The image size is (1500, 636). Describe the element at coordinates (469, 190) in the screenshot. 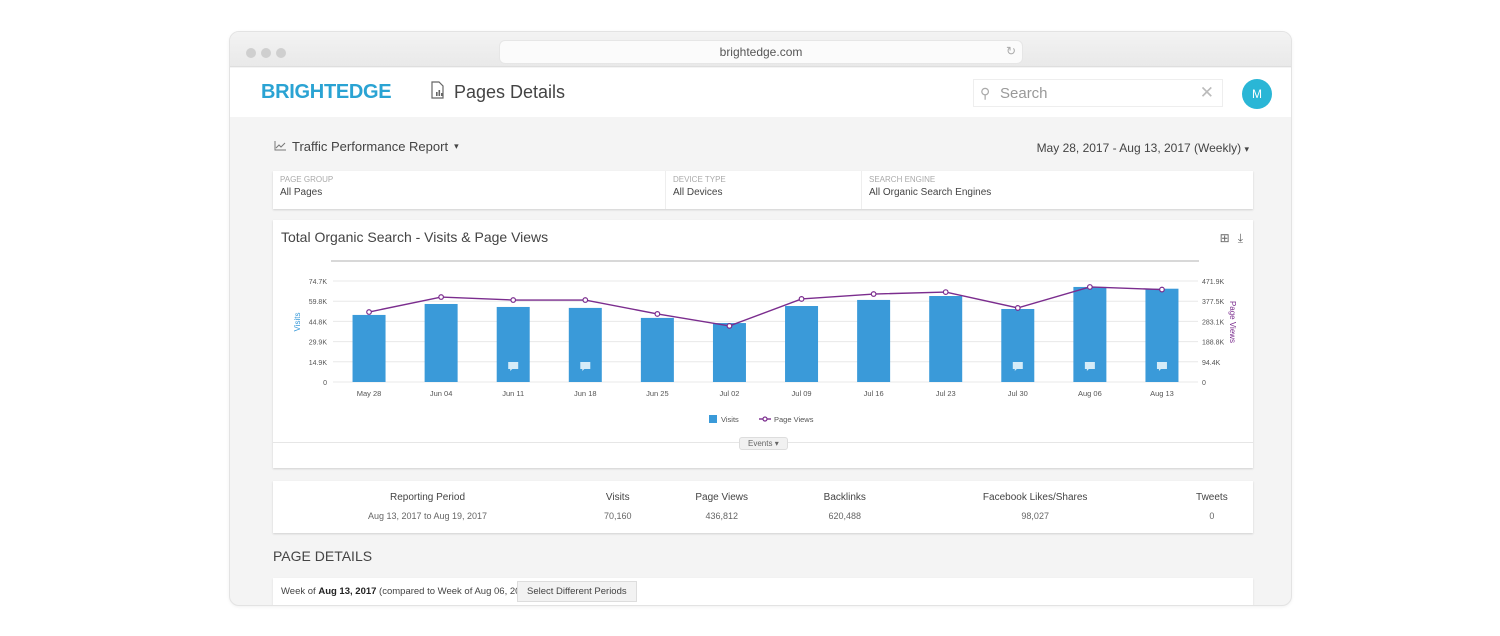

I see `filter-page-group: PAGE GROUP All Pages` at that location.